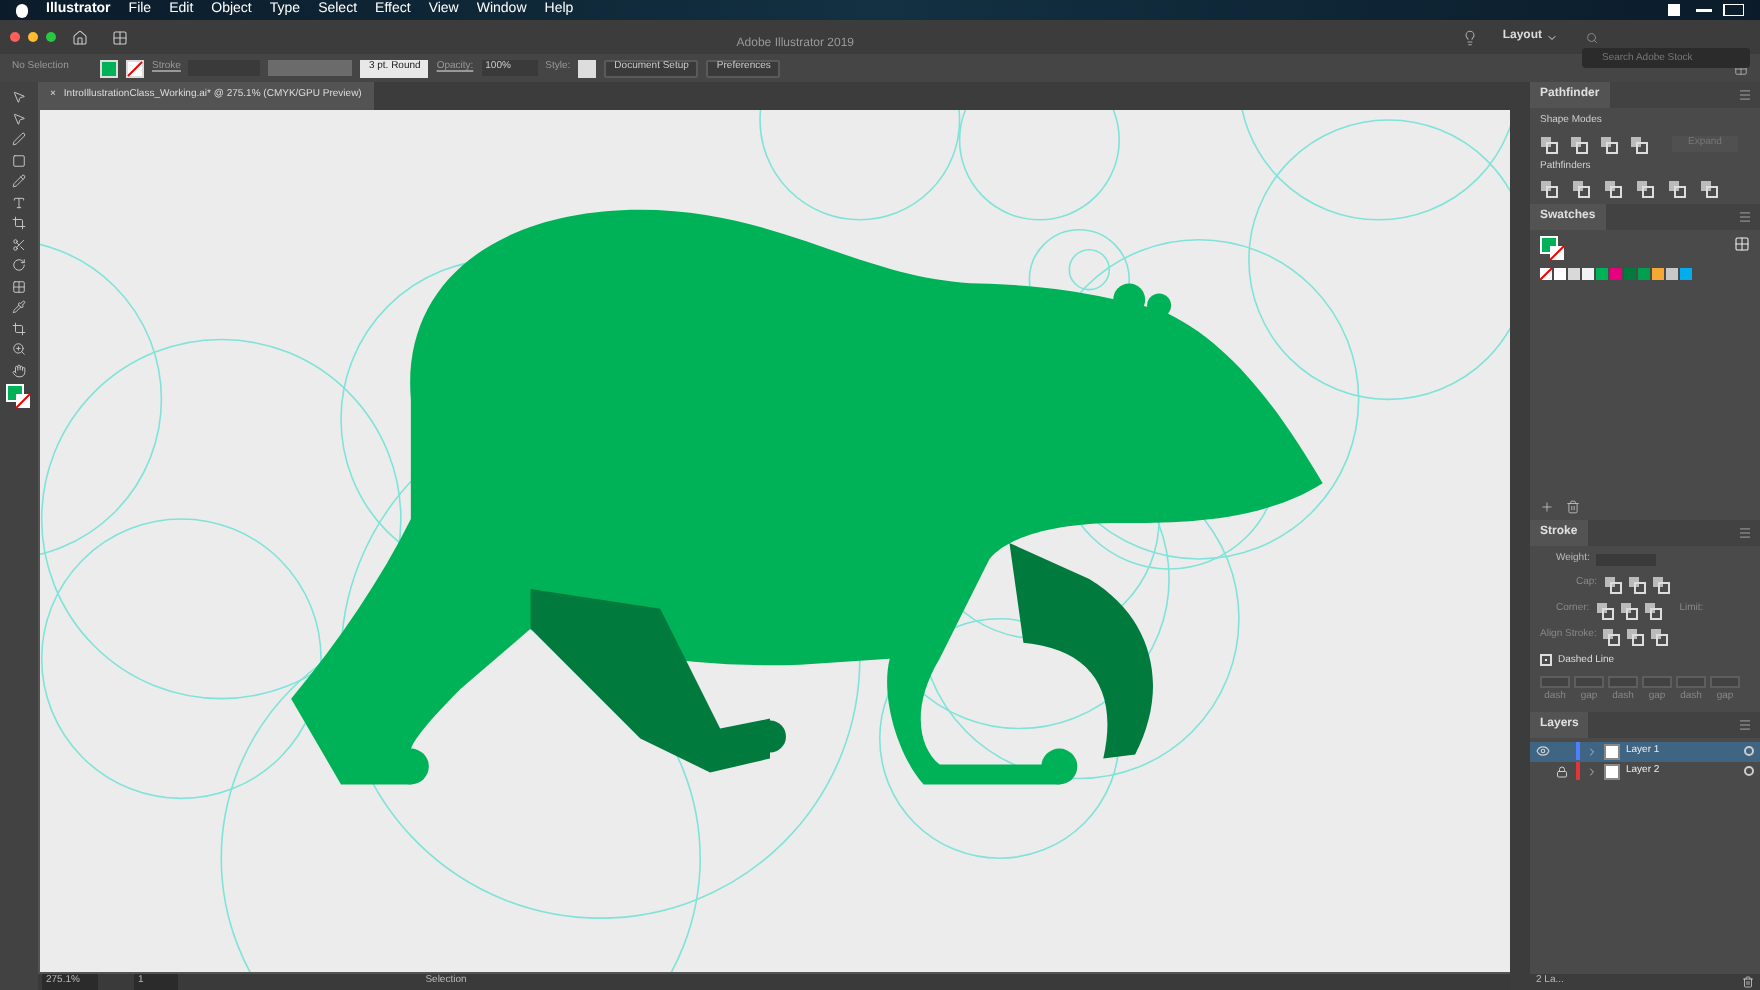 The width and height of the screenshot is (1760, 990). Describe the element at coordinates (1562, 771) in the screenshot. I see `lock-icon` at that location.